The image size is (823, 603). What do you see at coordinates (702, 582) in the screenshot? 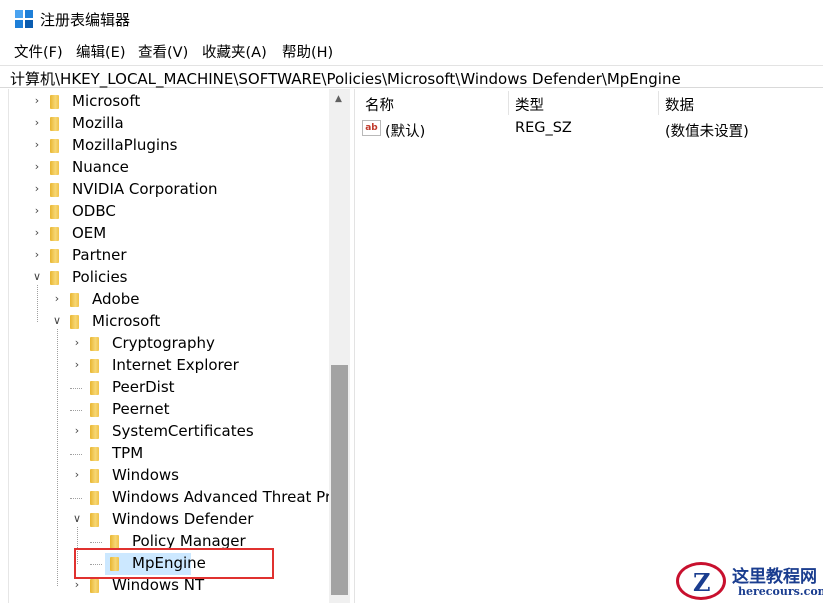
I see `watermark-logo-letter: Z` at bounding box center [702, 582].